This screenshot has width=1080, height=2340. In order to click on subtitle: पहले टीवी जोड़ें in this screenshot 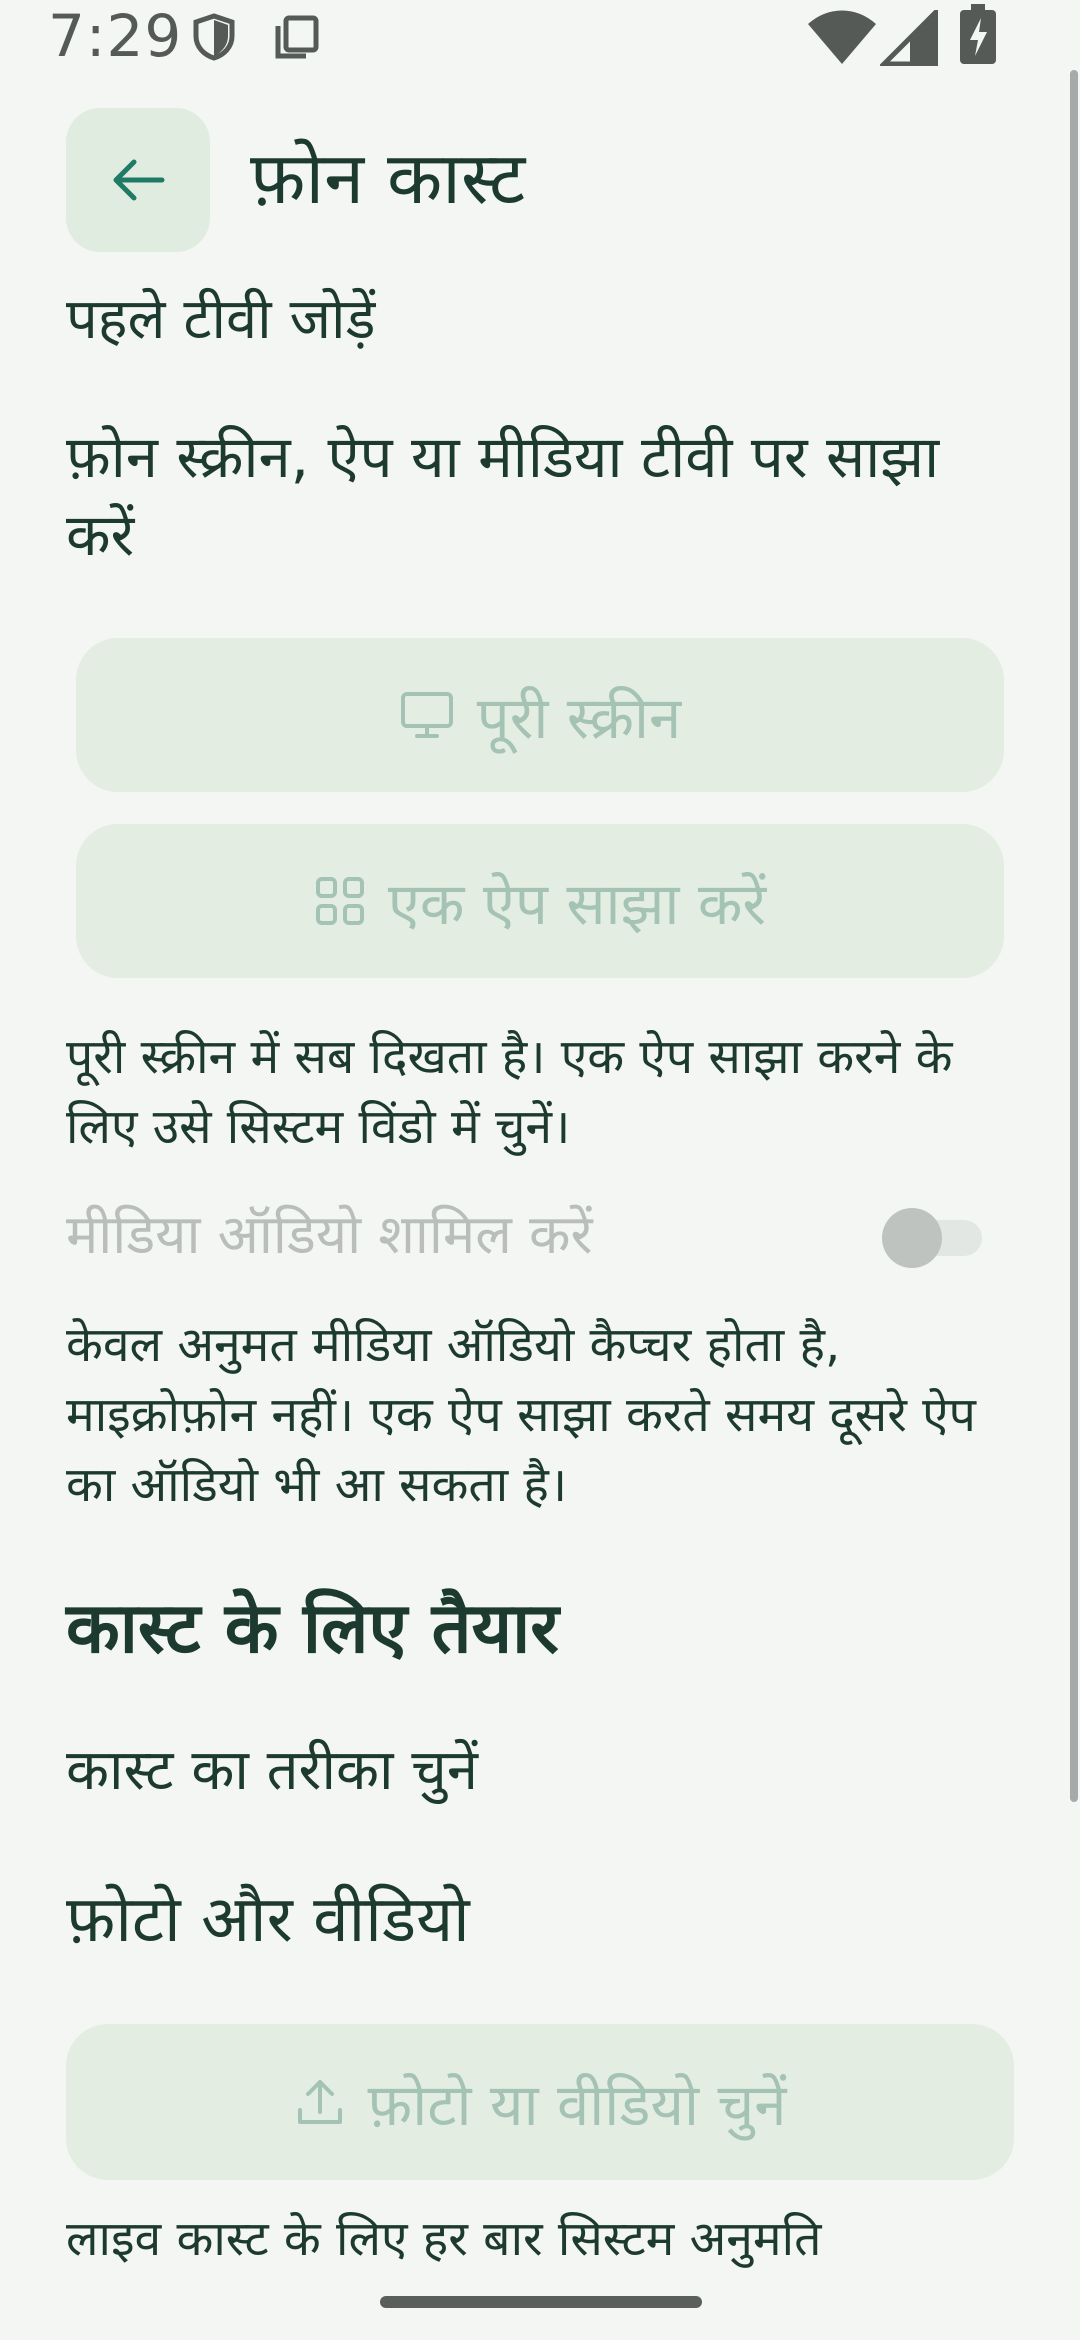, I will do `click(221, 319)`.